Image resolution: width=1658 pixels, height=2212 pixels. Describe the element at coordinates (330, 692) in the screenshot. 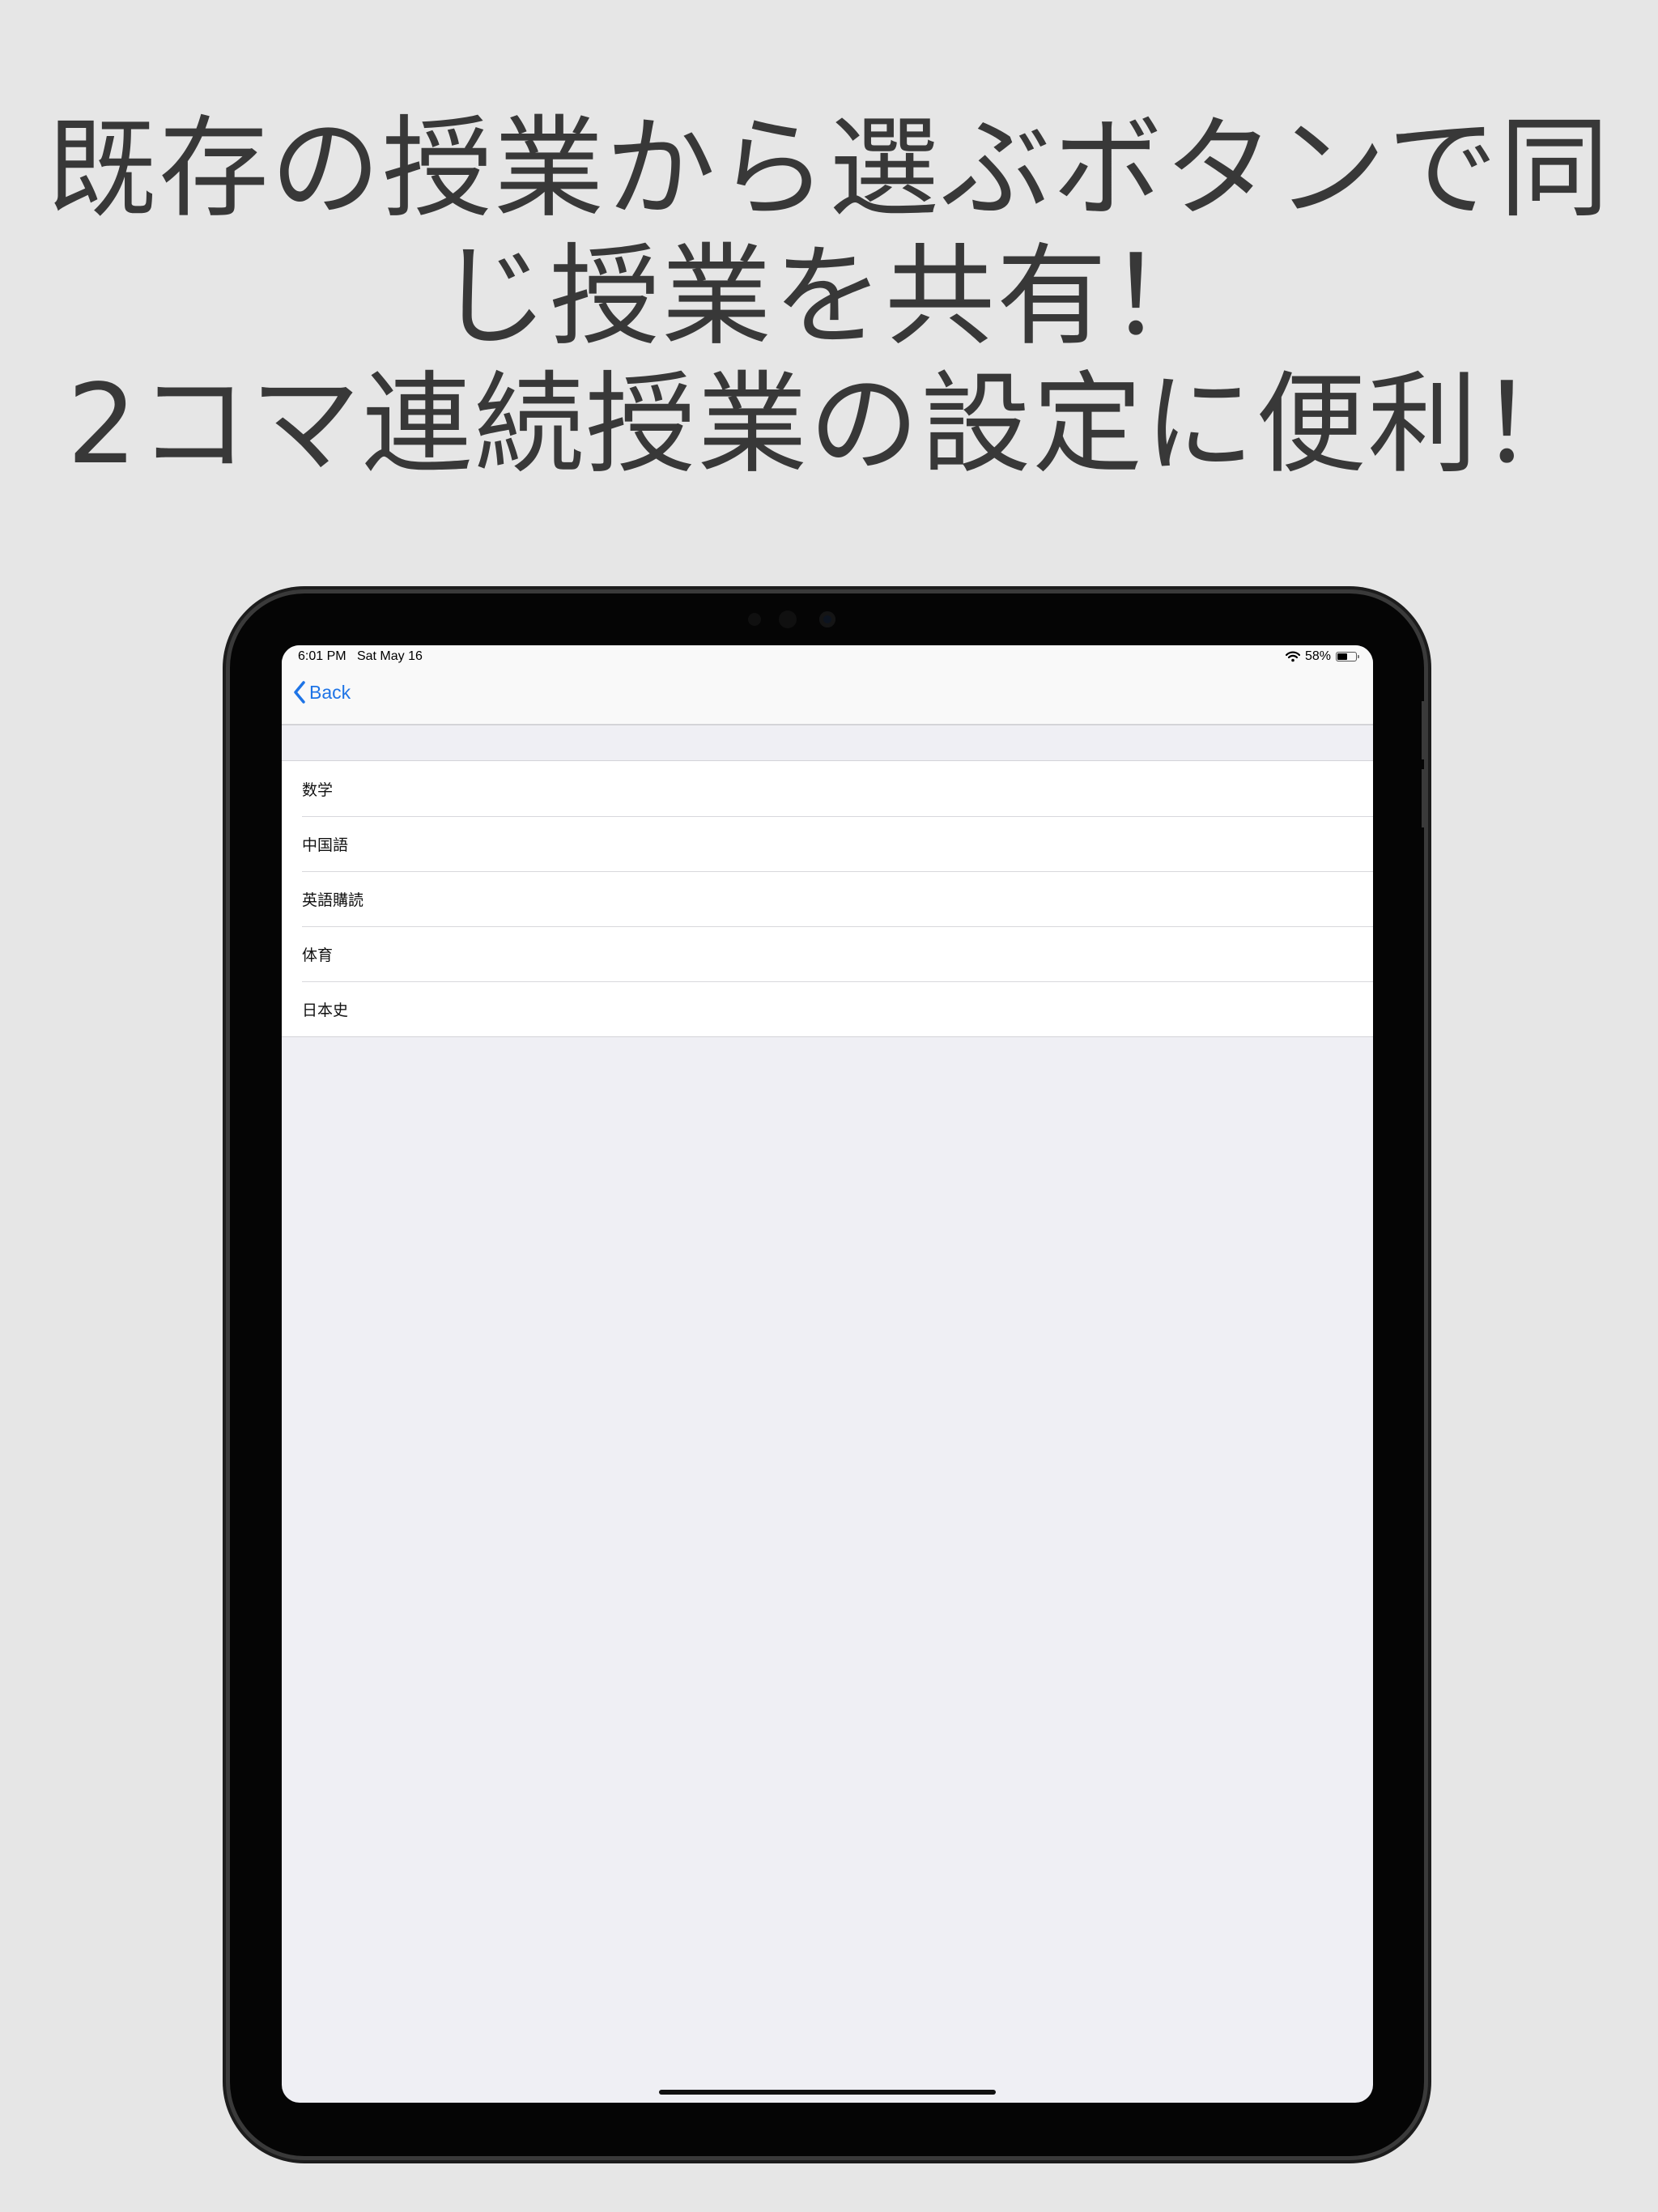

I see `back-button-label: Back` at that location.